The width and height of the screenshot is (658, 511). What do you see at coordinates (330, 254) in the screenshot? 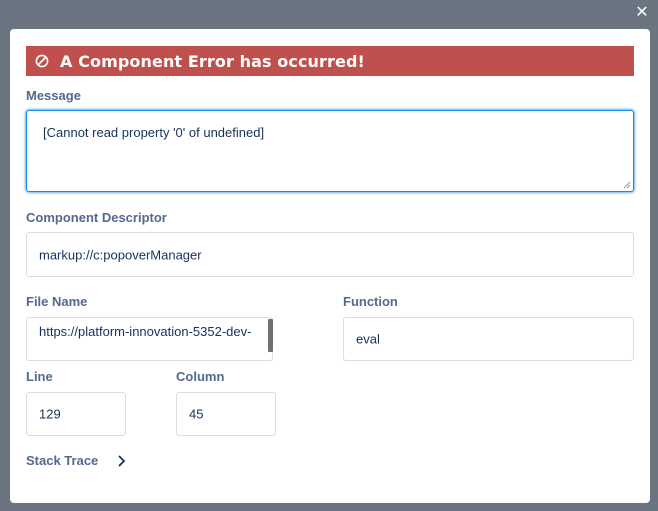
I see `component-descriptor-field: markup://c:popoverManager` at bounding box center [330, 254].